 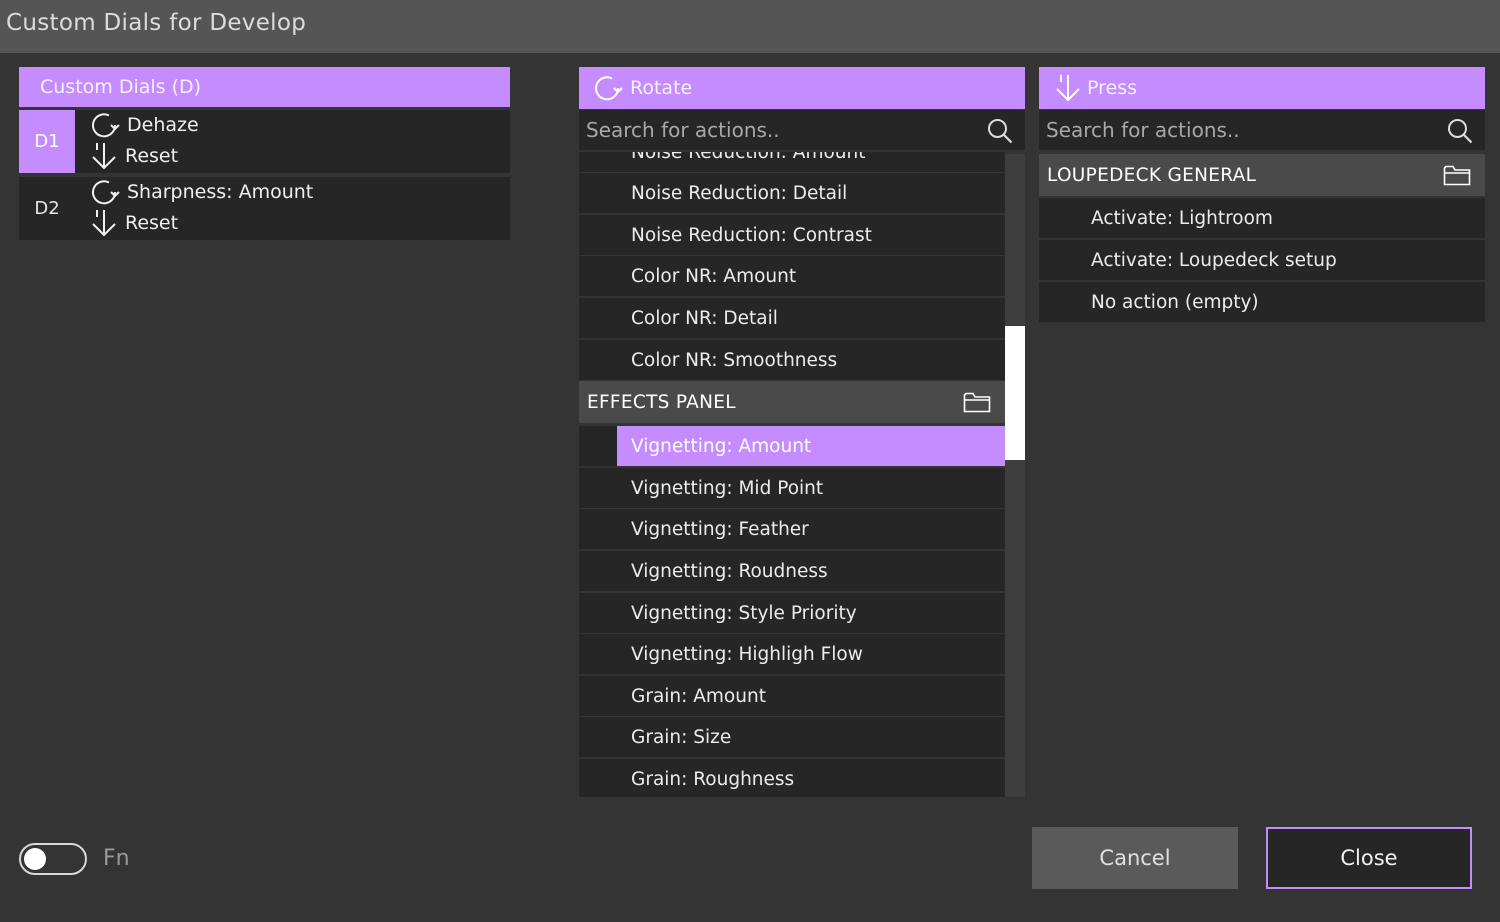 I want to click on window-title: Custom Dials for Develop, so click(x=156, y=23).